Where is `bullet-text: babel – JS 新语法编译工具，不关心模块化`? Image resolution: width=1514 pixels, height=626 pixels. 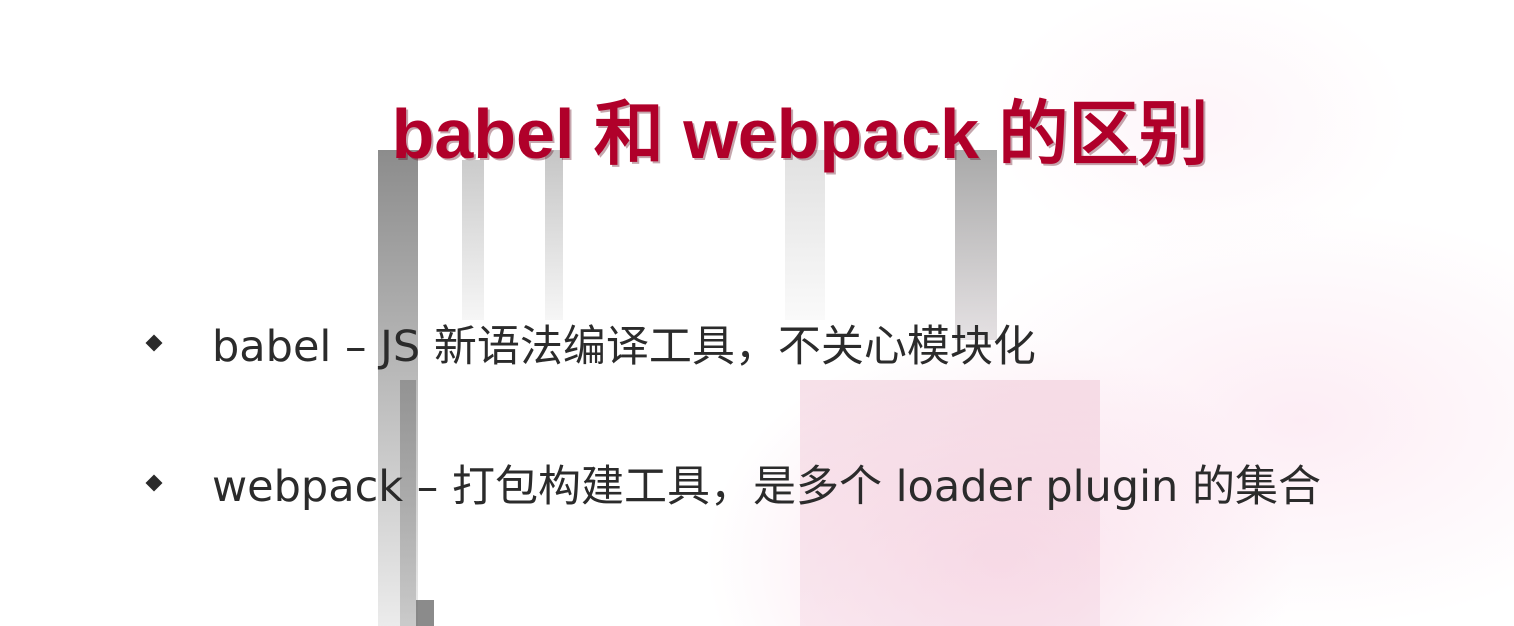
bullet-text: babel – JS 新语法编译工具，不关心模块化 is located at coordinates (624, 347).